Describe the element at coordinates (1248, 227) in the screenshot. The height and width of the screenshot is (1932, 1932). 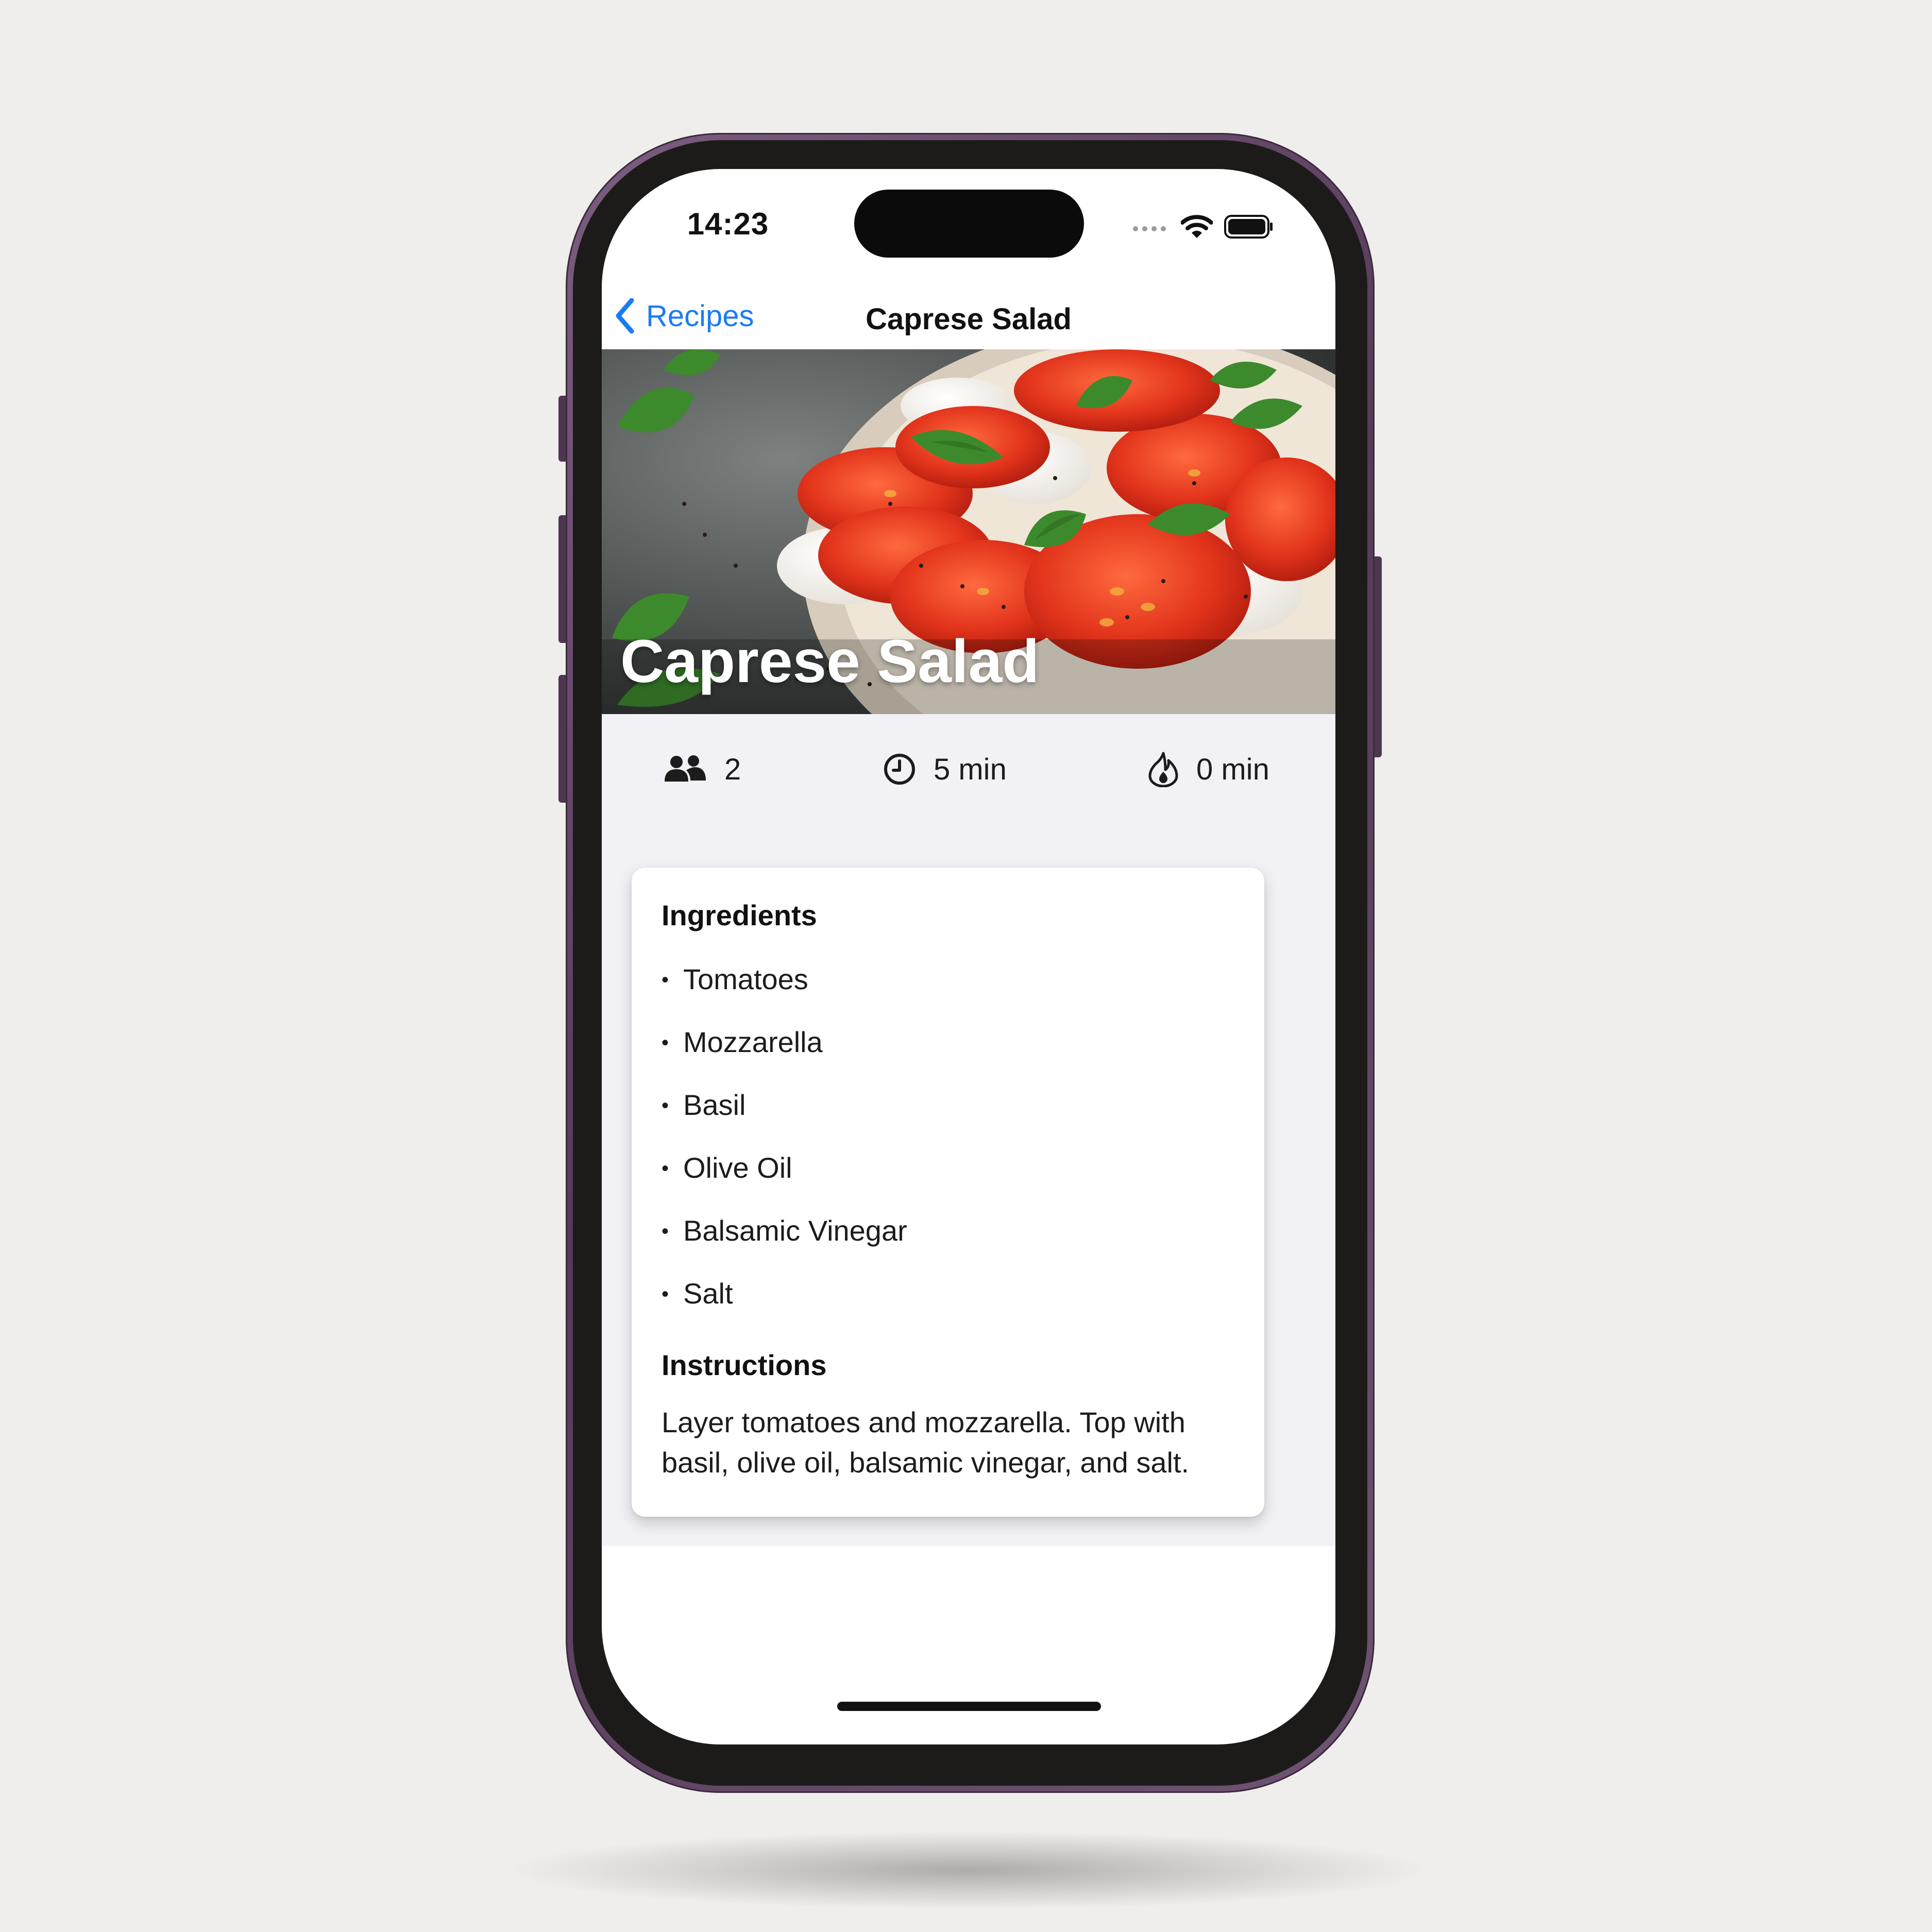
I see `battery-icon` at that location.